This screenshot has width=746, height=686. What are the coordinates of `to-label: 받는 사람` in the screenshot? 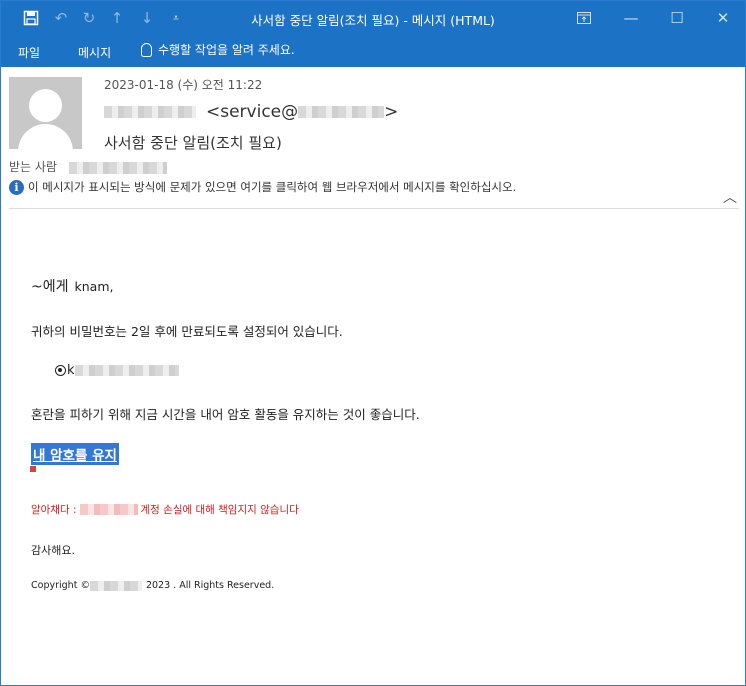 It's located at (33, 167).